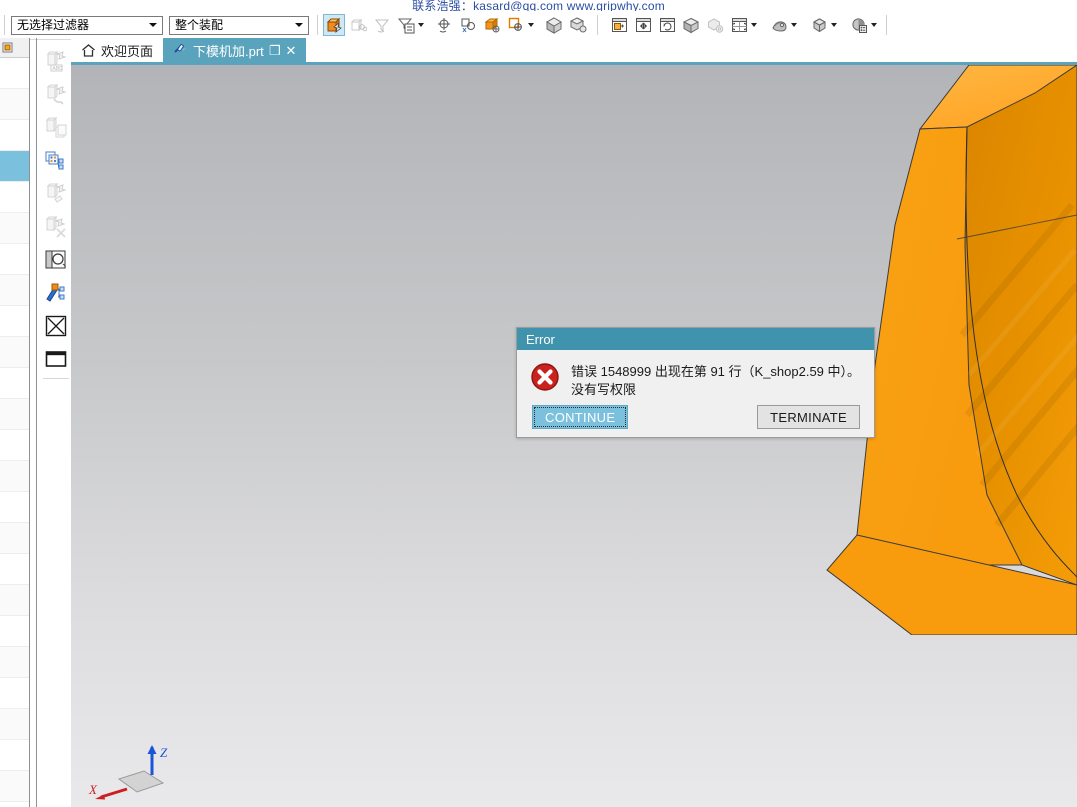  Describe the element at coordinates (334, 25) in the screenshot. I see `select-objects-icon` at that location.